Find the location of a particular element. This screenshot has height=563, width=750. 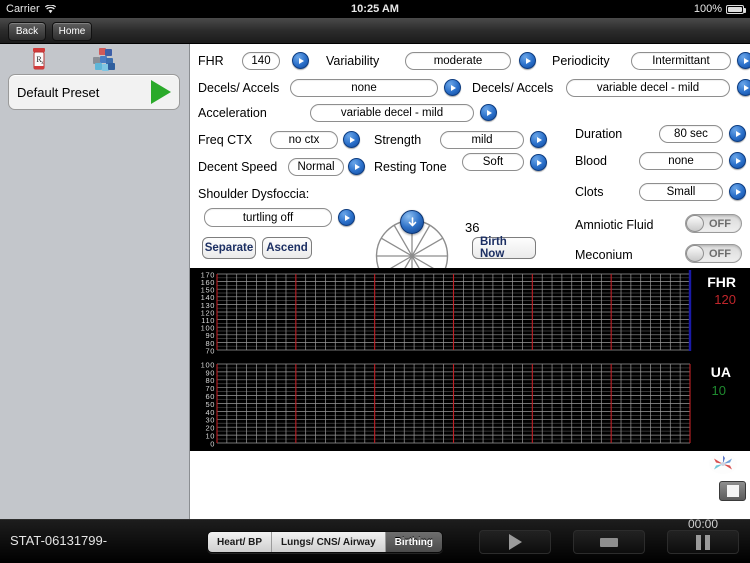

amniotic-fluid-toggle-state: OFF is located at coordinates (720, 223).